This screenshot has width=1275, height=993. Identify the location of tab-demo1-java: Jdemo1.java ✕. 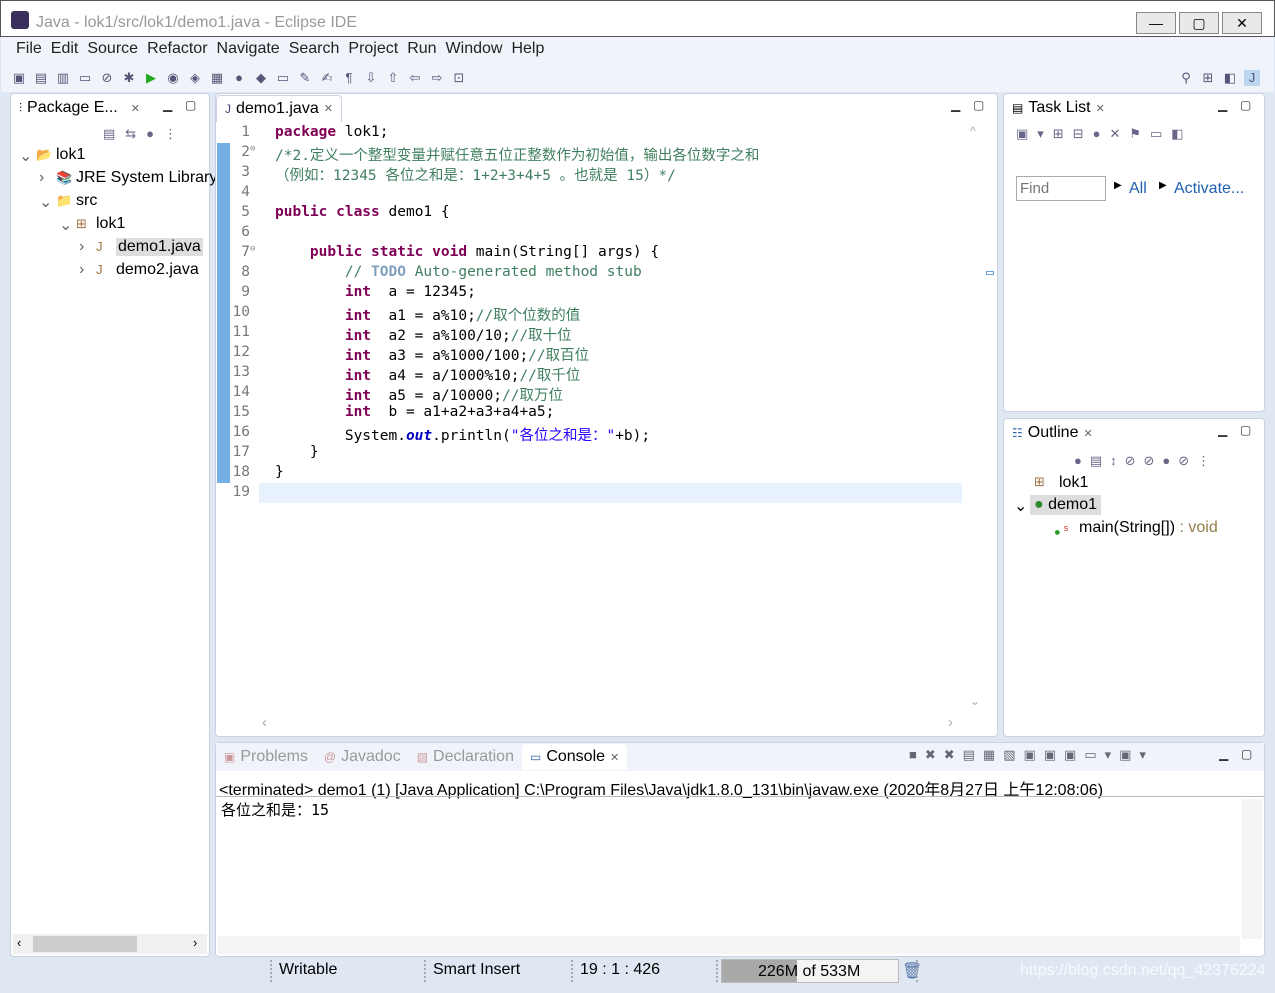
(279, 108).